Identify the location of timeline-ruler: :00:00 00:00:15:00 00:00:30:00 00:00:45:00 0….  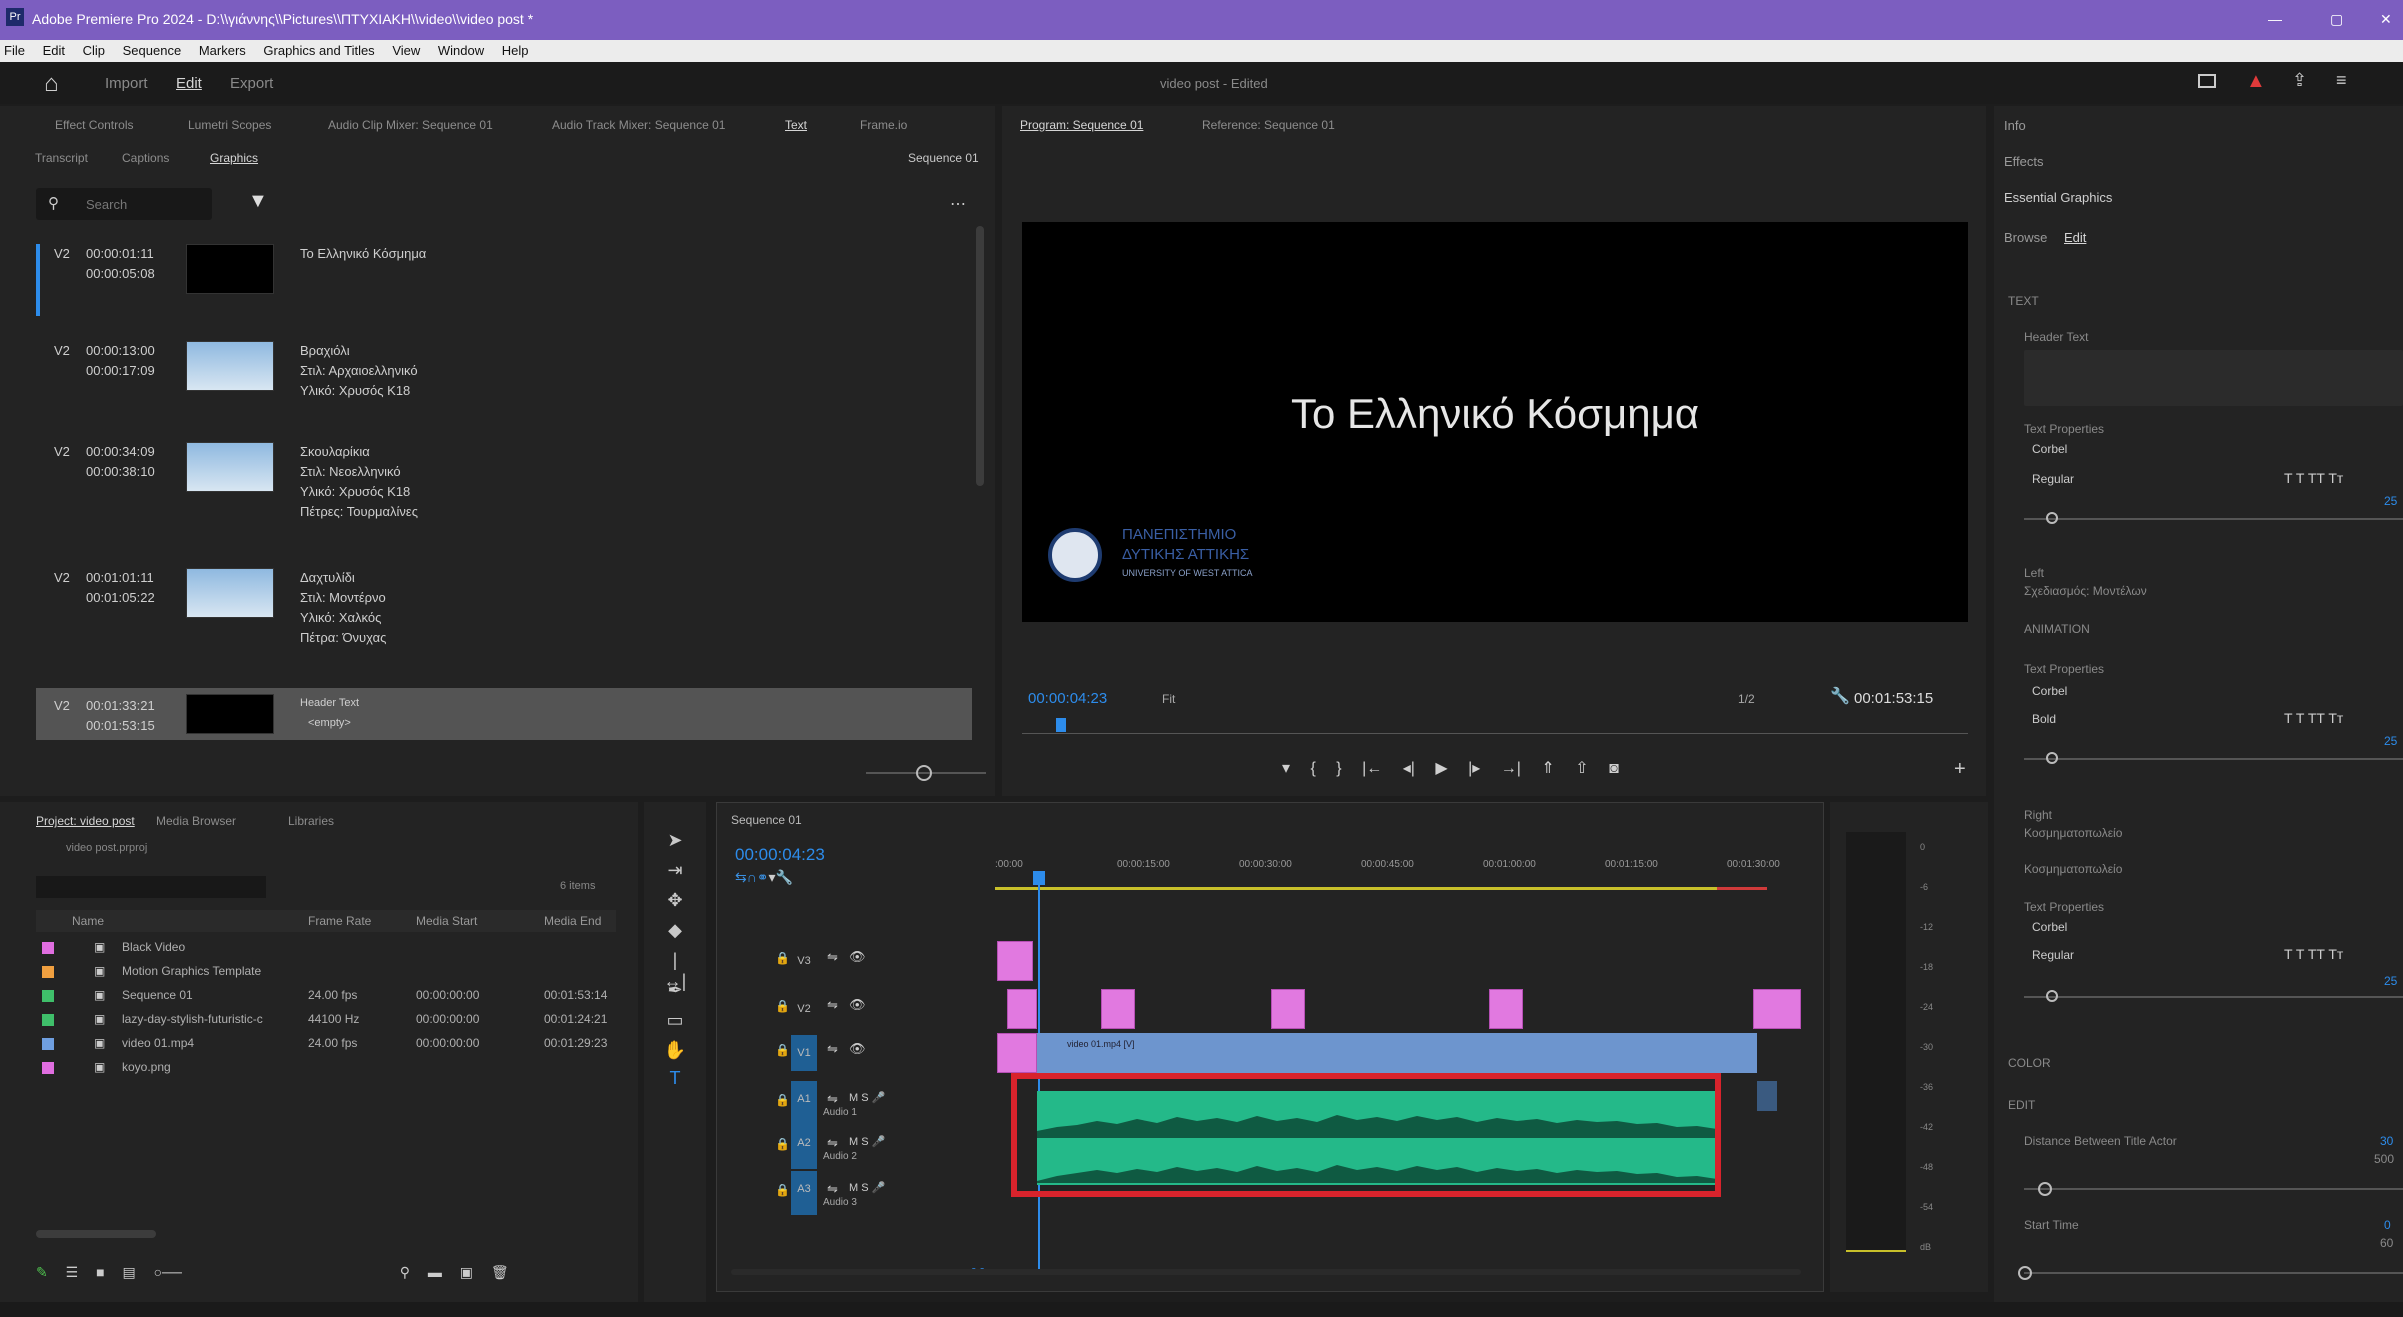
(1400, 868).